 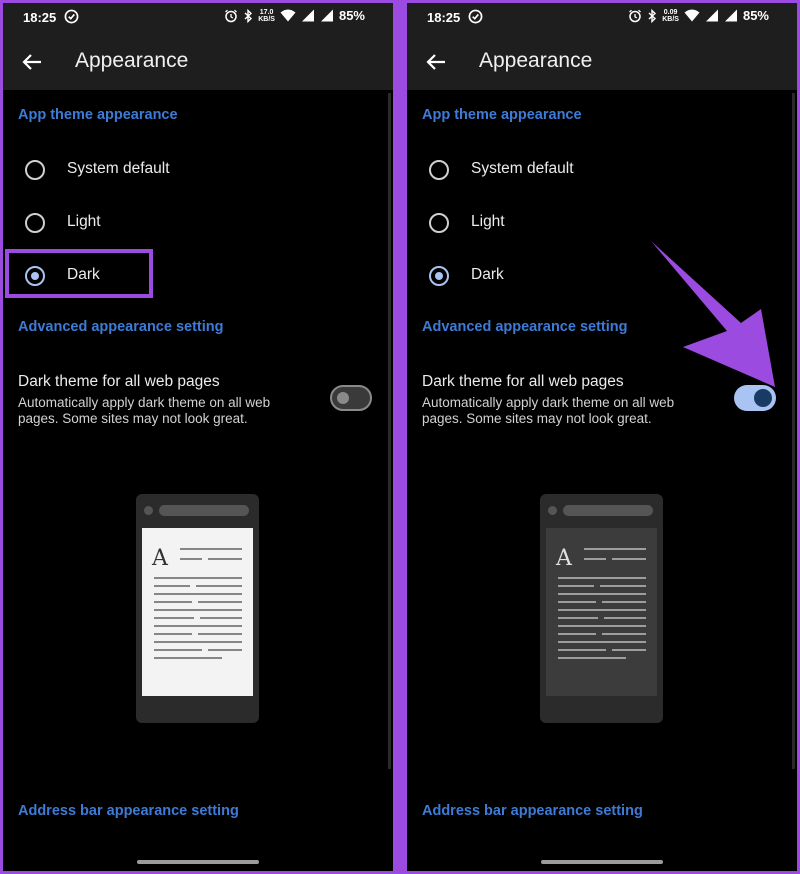 I want to click on network-speed: 17.0 KB/S, so click(x=266, y=15).